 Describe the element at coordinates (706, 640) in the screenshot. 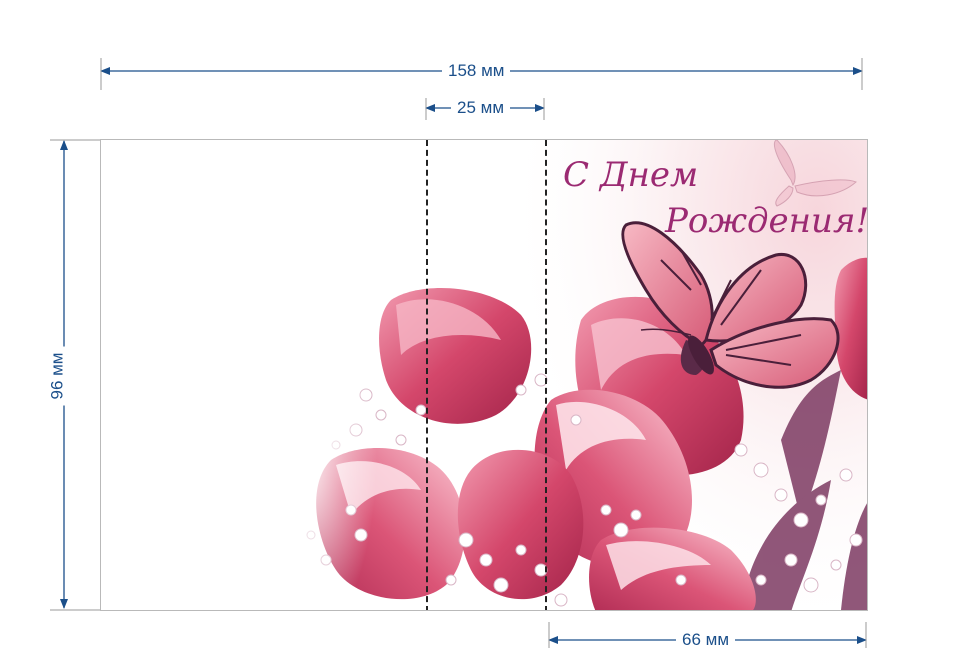

I see `front-dimension-label: 66 мм` at that location.